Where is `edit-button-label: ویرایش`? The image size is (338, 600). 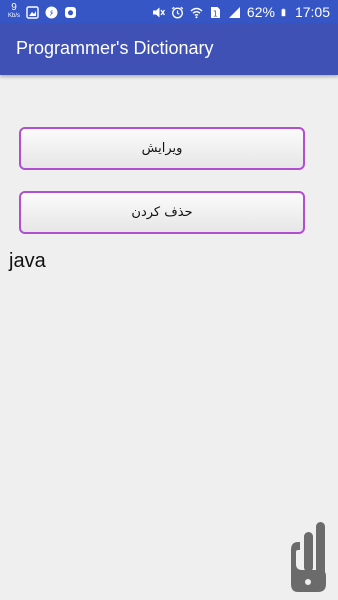
edit-button-label: ویرایش is located at coordinates (162, 148).